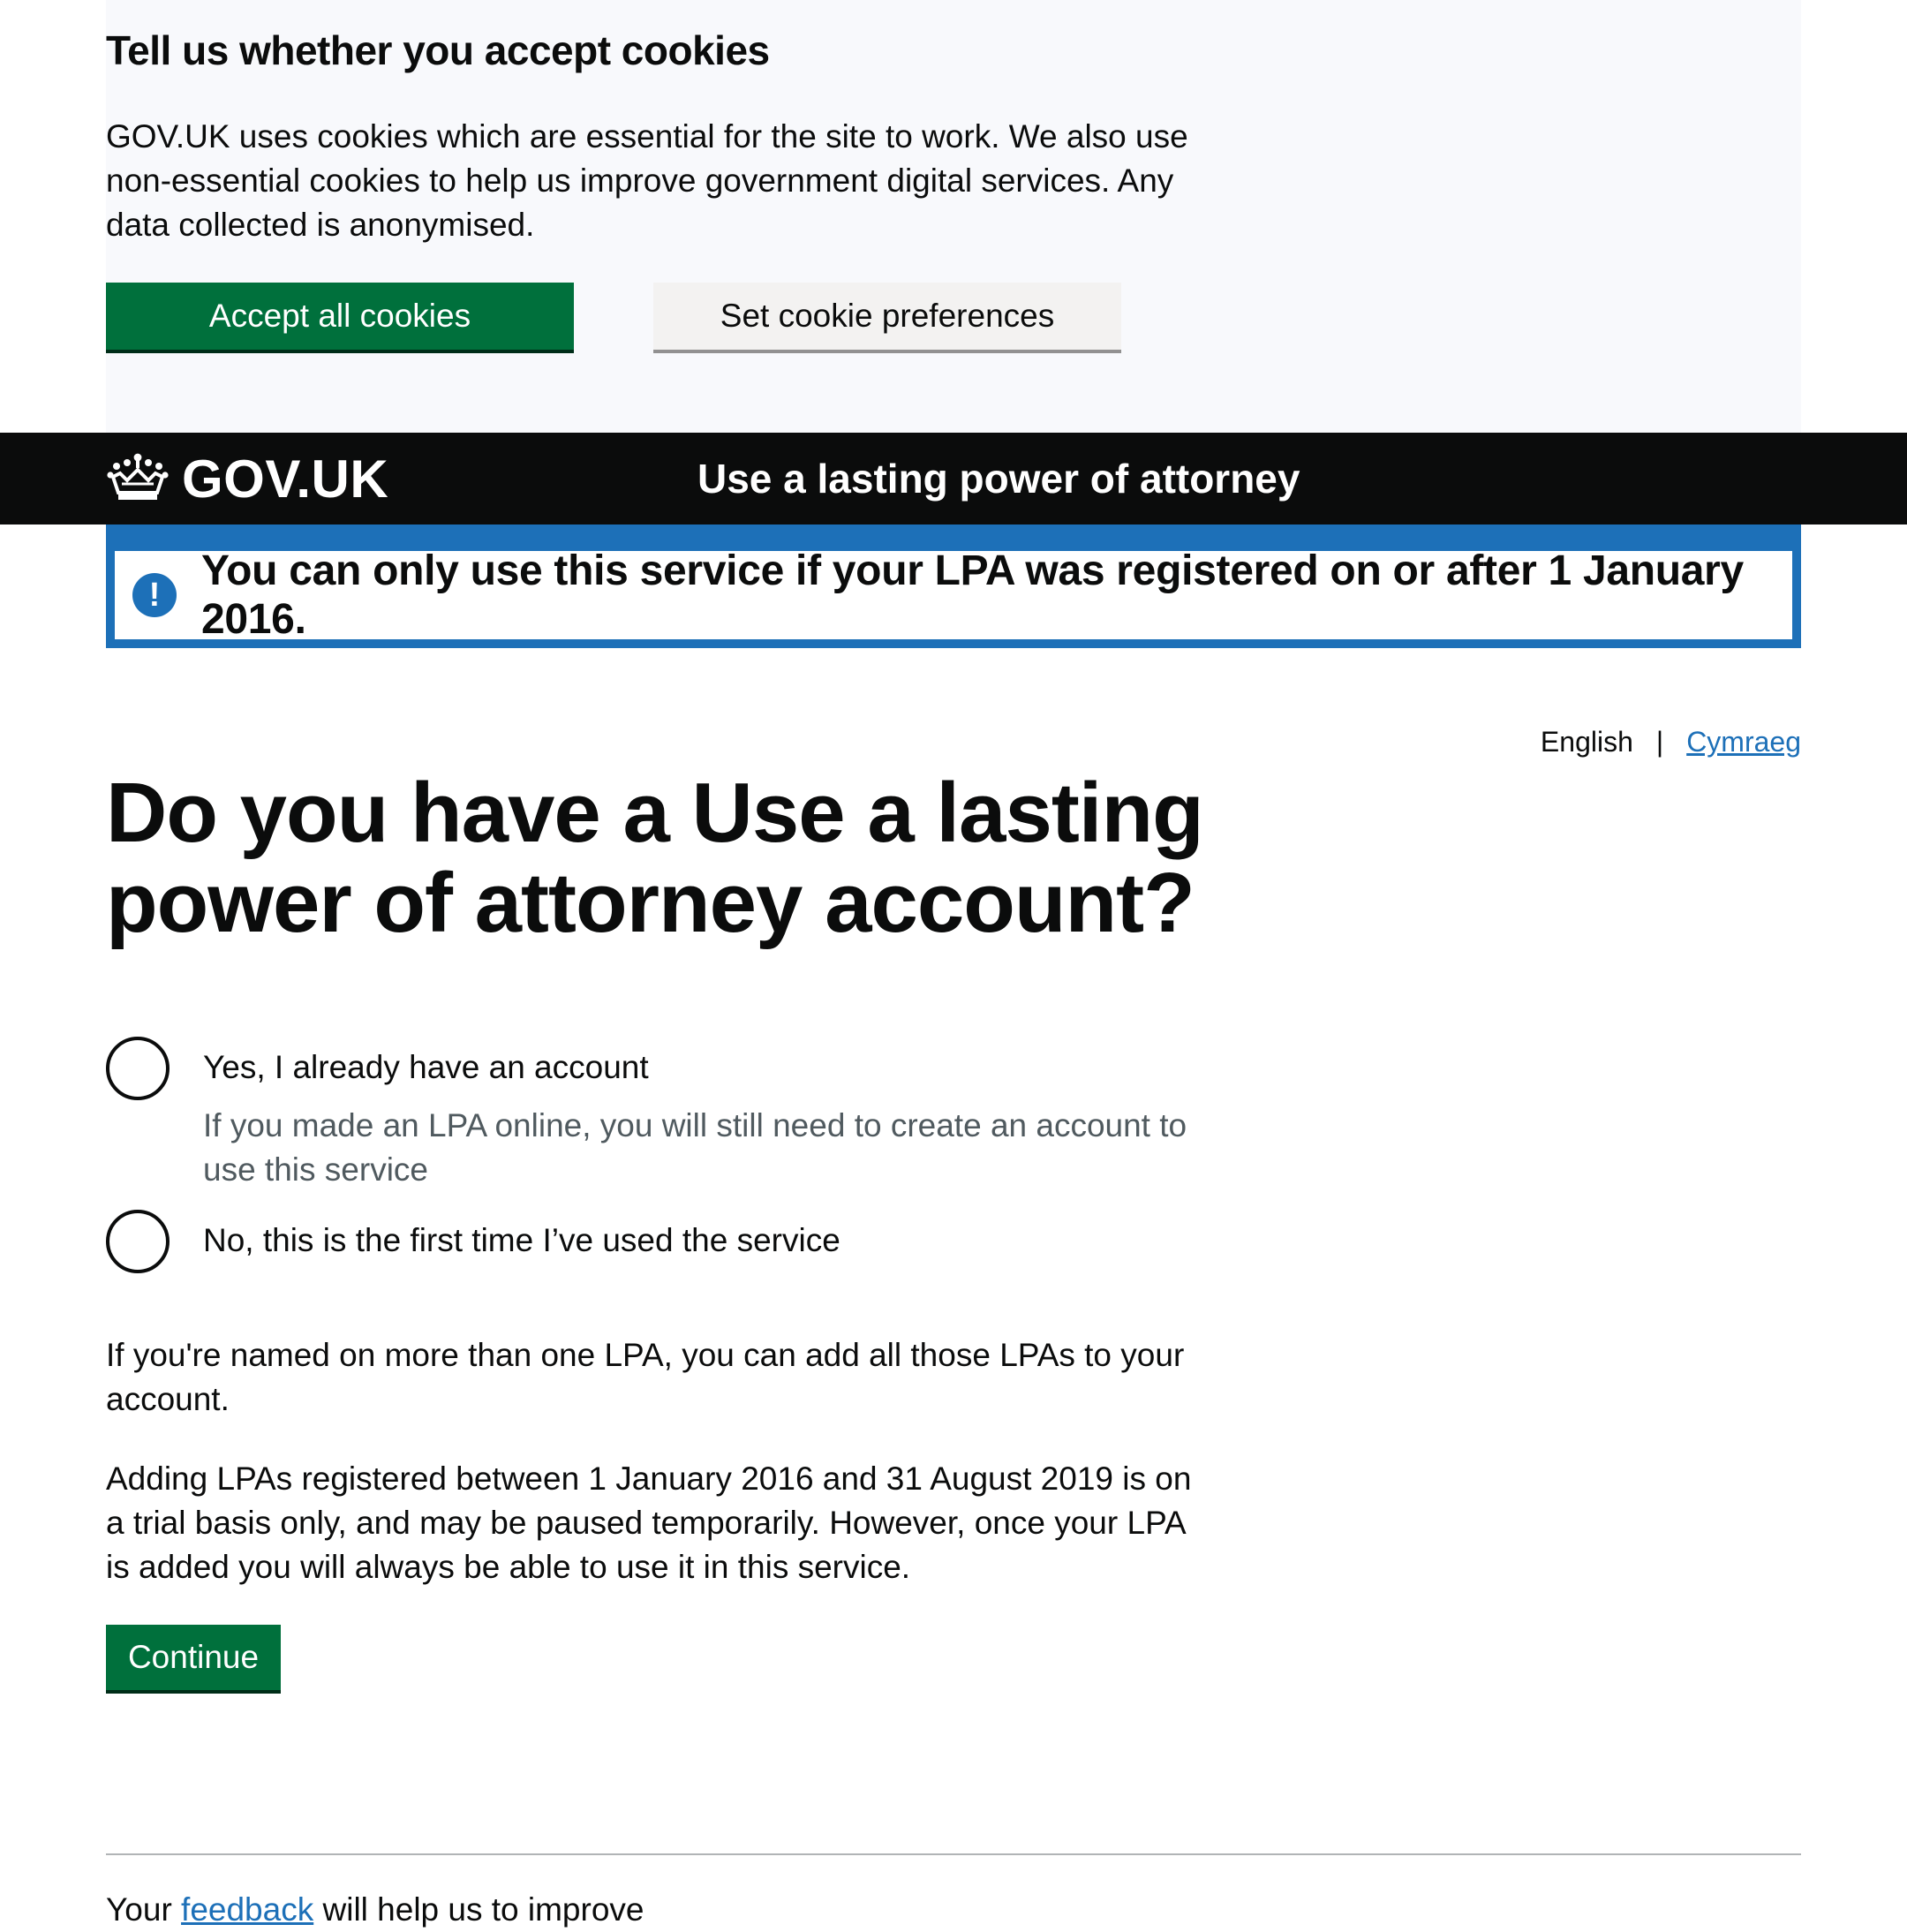 This screenshot has height=1932, width=1907. I want to click on site-header: GOV.UK Use a lasting power of attorney, so click(953, 479).